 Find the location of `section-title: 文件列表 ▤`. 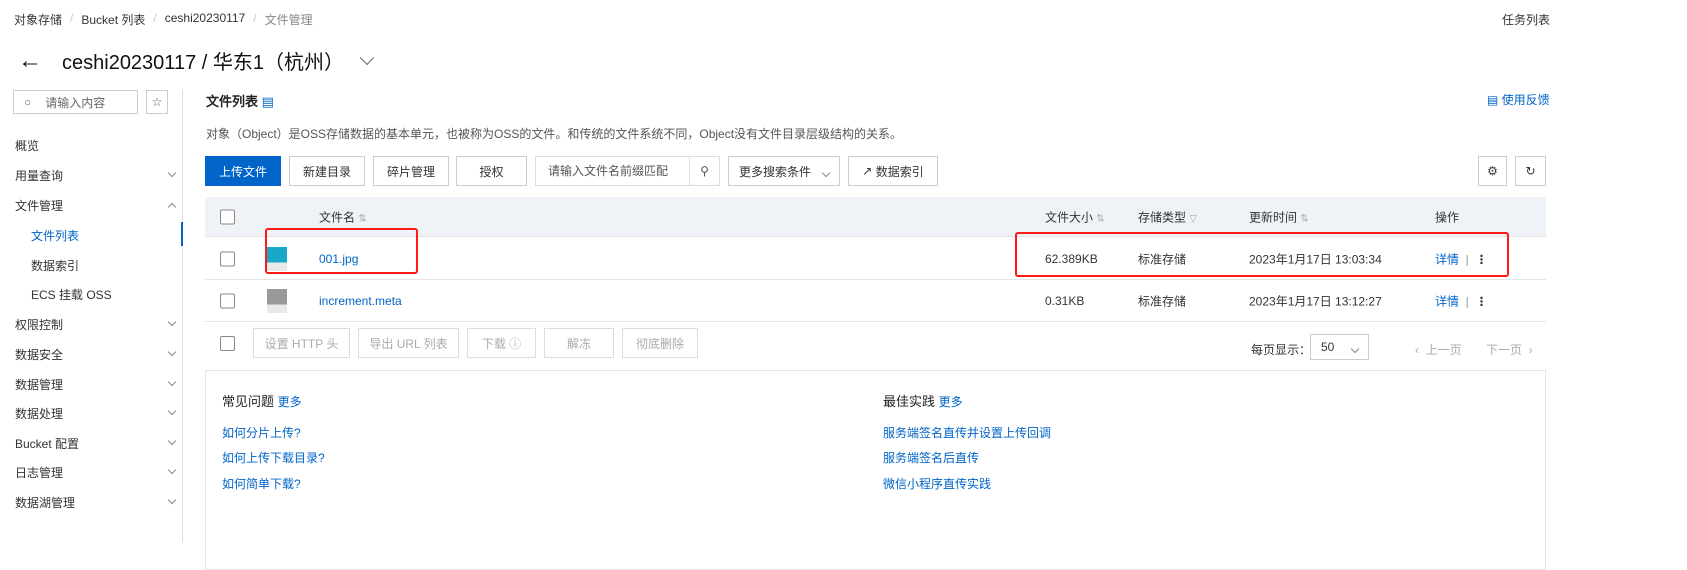

section-title: 文件列表 ▤ is located at coordinates (240, 100).